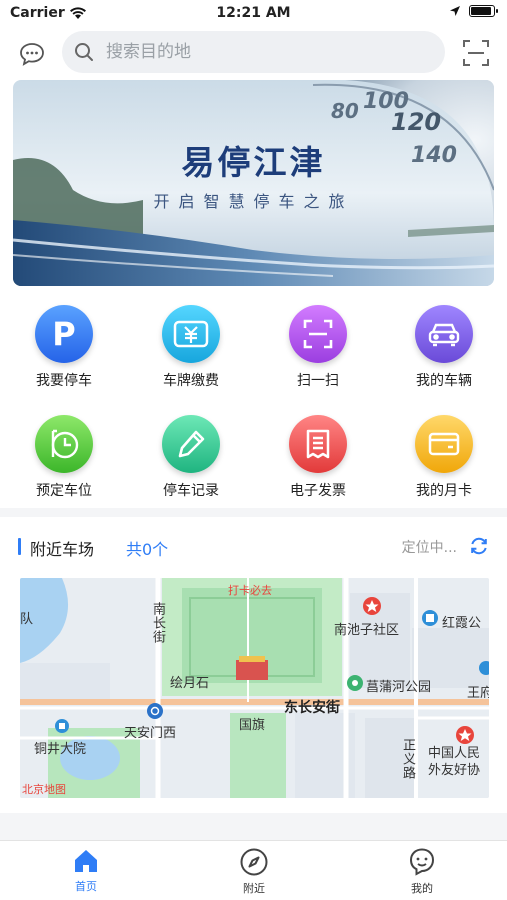 This screenshot has height=900, width=507. I want to click on menu-item-scan: 扫一扫, so click(318, 347).